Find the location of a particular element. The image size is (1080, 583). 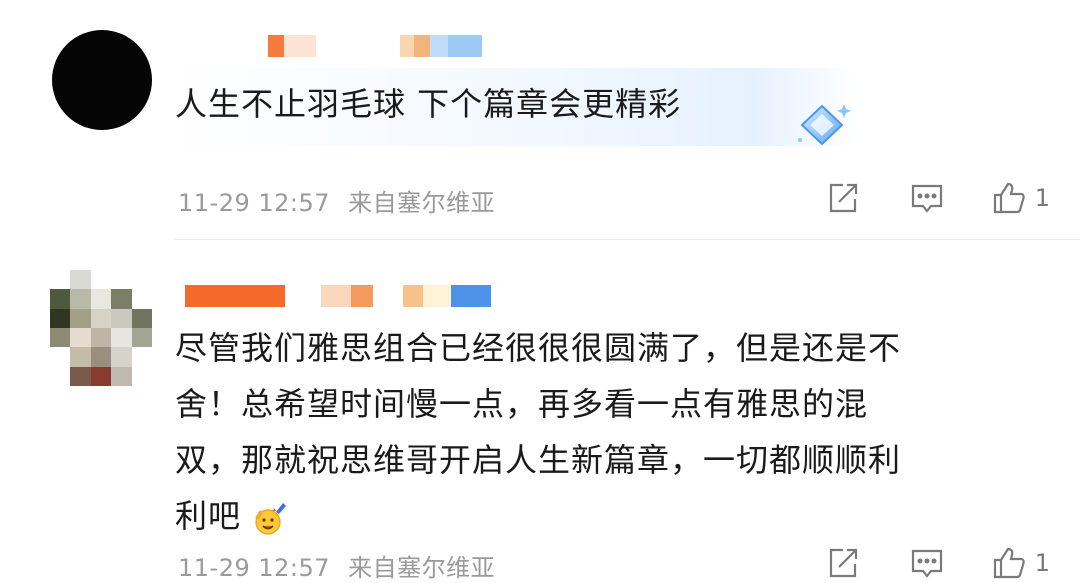

avatar is located at coordinates (101, 328).